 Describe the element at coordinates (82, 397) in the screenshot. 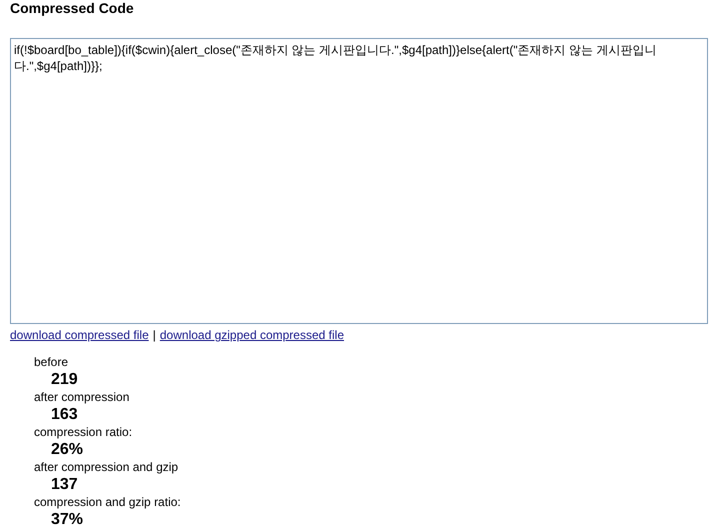

I see `stat-label: after compression` at that location.